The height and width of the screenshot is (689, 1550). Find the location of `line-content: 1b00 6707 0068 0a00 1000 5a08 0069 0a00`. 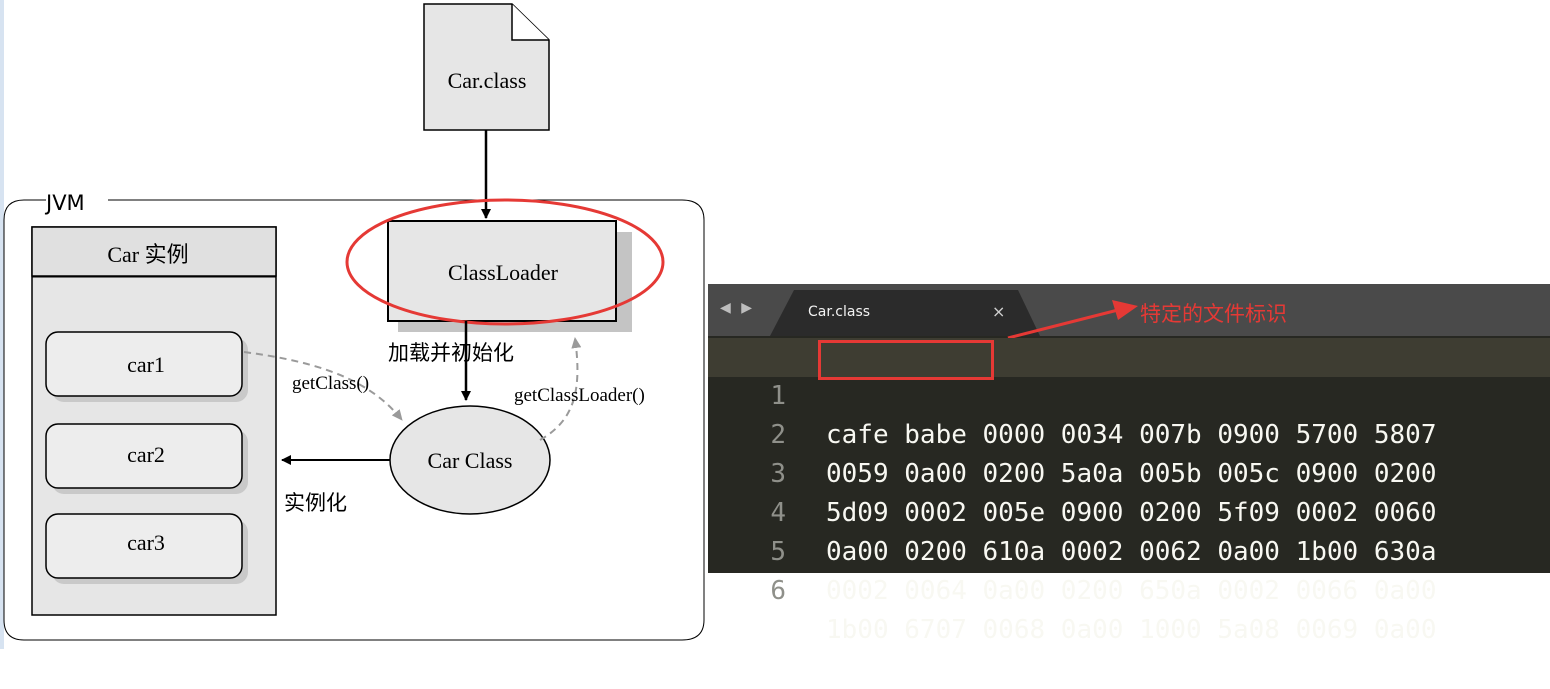

line-content: 1b00 6707 0068 0a00 1000 5a08 0069 0a00 is located at coordinates (1131, 630).